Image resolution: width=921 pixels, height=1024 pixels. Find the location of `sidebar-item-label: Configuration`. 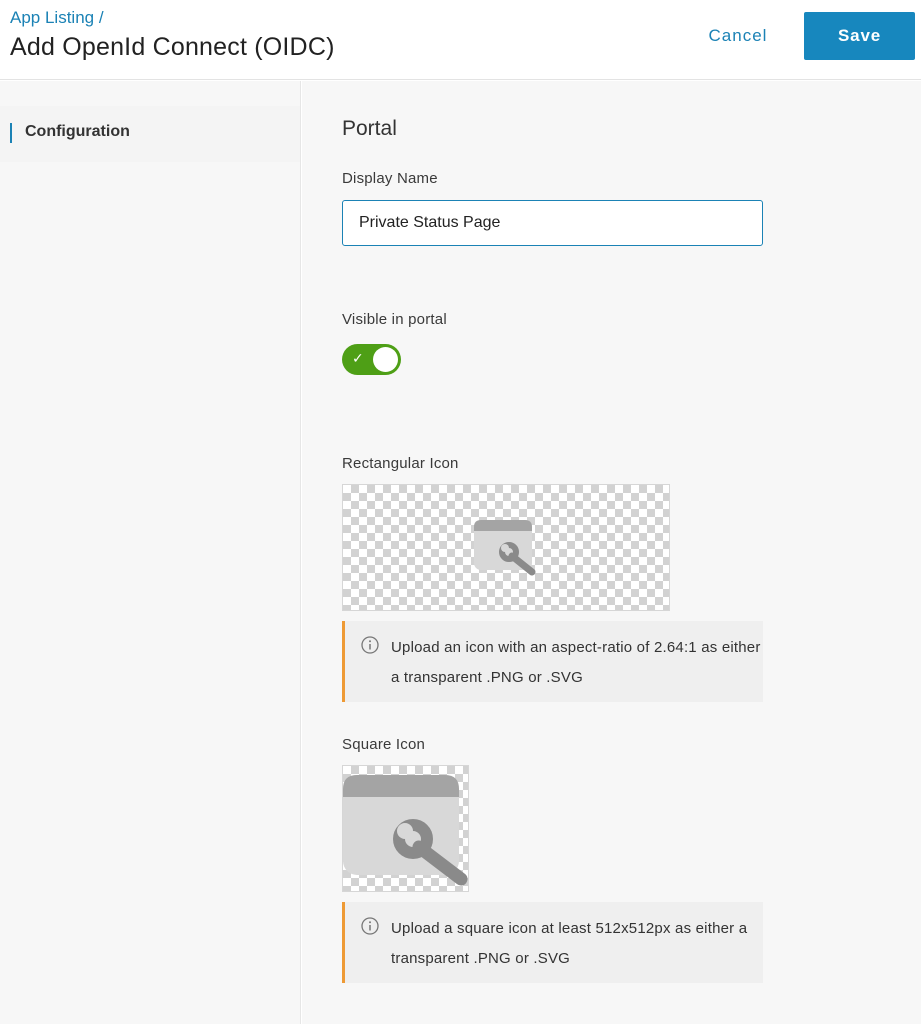

sidebar-item-label: Configuration is located at coordinates (77, 131).